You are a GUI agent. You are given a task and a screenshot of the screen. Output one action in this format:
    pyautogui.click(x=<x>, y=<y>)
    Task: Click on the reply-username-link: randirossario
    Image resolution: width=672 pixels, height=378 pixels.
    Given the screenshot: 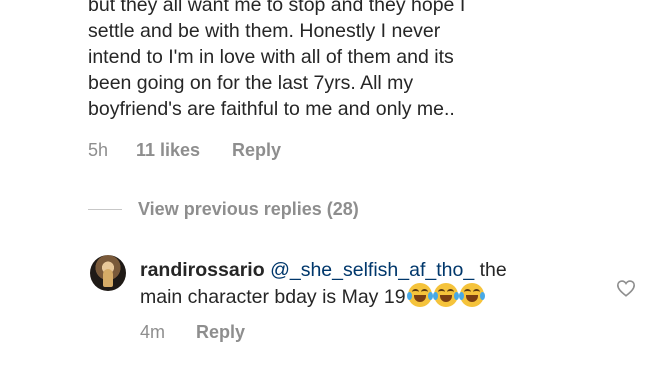 What is the action you would take?
    pyautogui.click(x=202, y=270)
    